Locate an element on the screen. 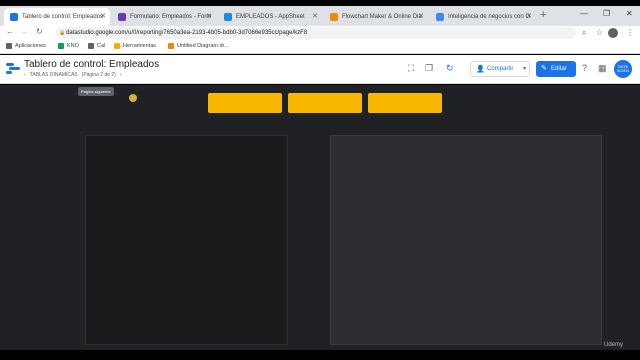 The height and width of the screenshot is (360, 640). pencil-icon: ✎ is located at coordinates (544, 68).